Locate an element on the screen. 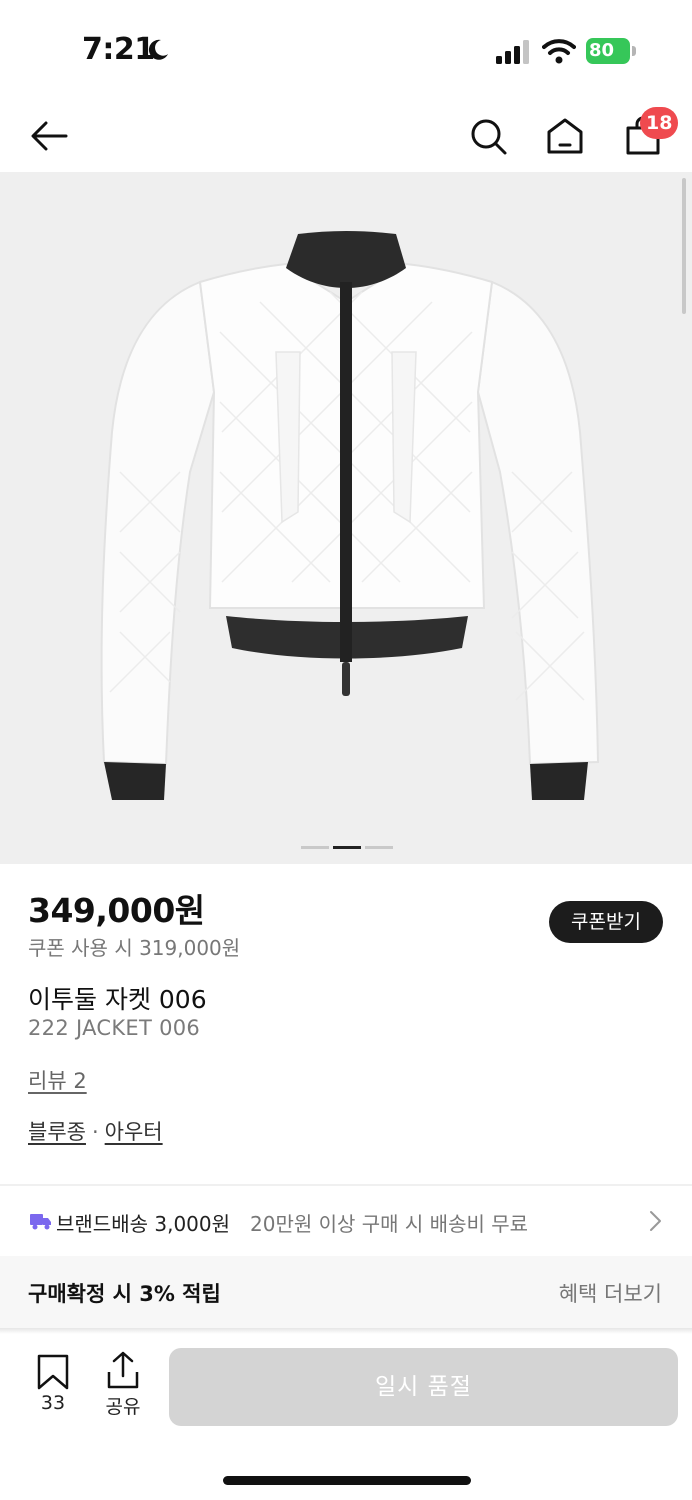 The image size is (692, 1500). home-indicator is located at coordinates (347, 1480).